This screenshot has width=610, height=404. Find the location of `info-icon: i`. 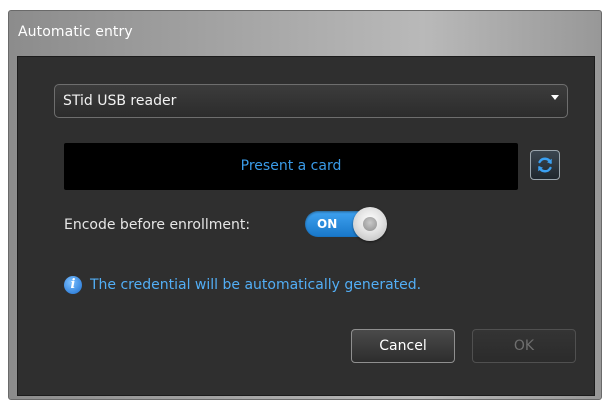

info-icon: i is located at coordinates (73, 285).